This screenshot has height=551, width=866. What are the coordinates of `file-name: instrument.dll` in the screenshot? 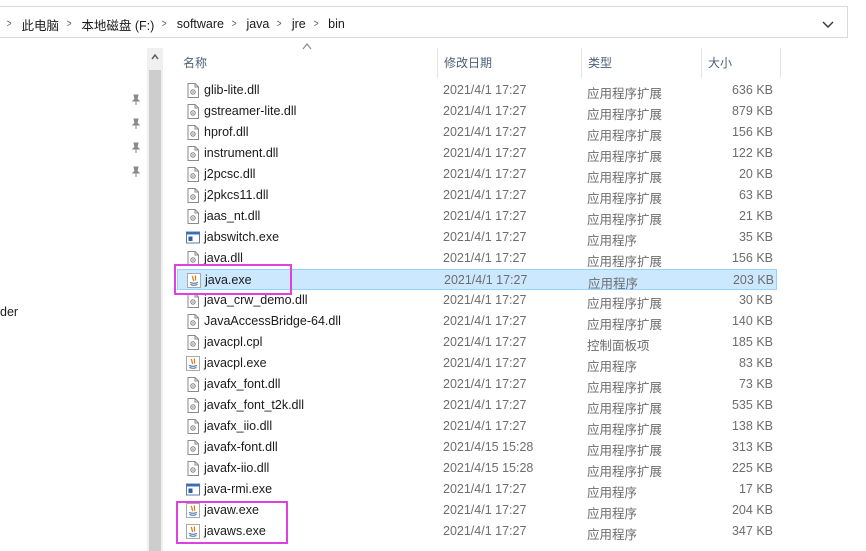 It's located at (241, 153).